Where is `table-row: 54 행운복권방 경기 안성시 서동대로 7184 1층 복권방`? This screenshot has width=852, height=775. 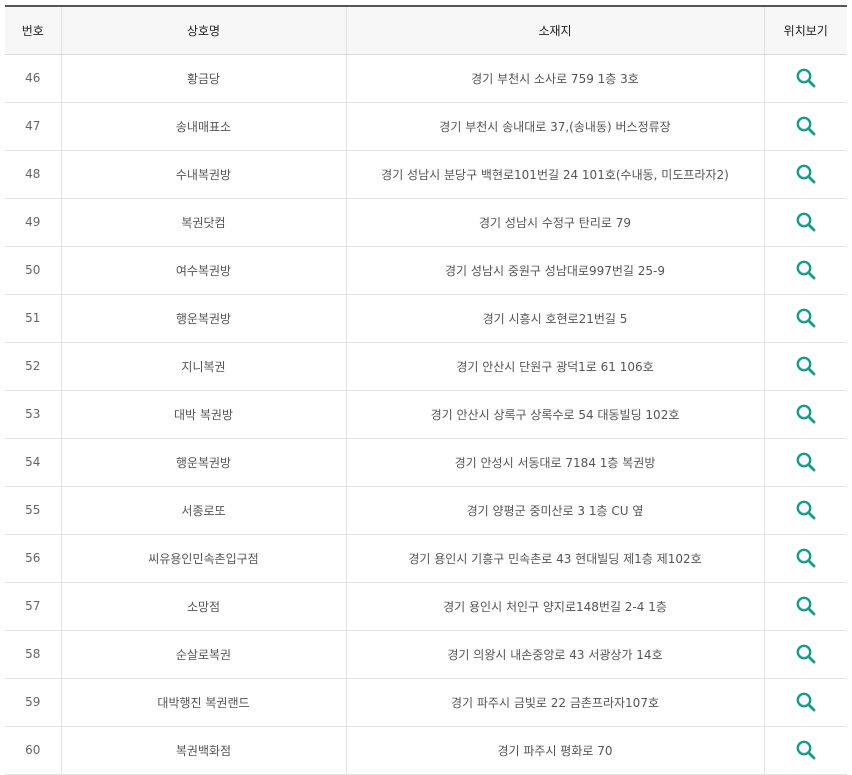 table-row: 54 행운복권방 경기 안성시 서동대로 7184 1층 복권방 is located at coordinates (426, 462).